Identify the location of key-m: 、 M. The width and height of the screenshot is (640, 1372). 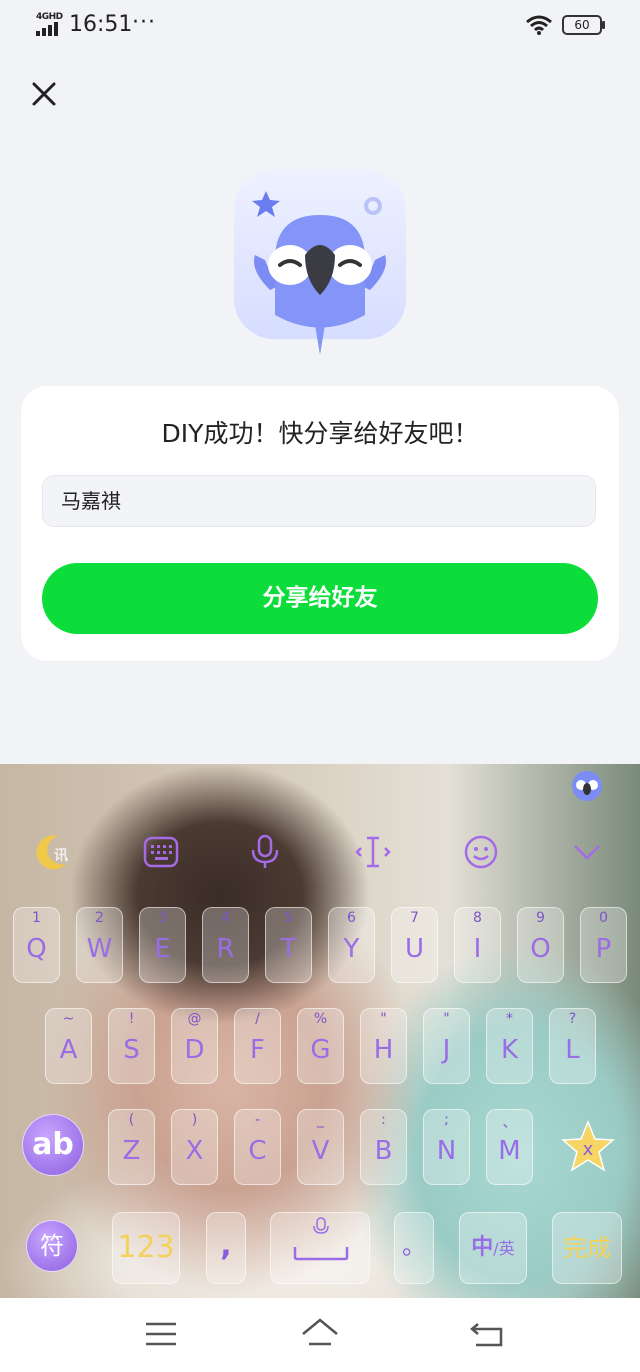
(509, 1147).